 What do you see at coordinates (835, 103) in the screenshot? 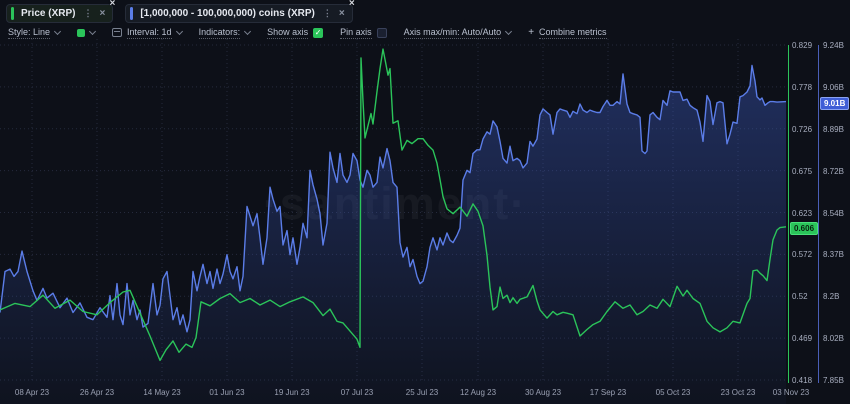
I see `supply-last-value-badge: 9.01B` at bounding box center [835, 103].